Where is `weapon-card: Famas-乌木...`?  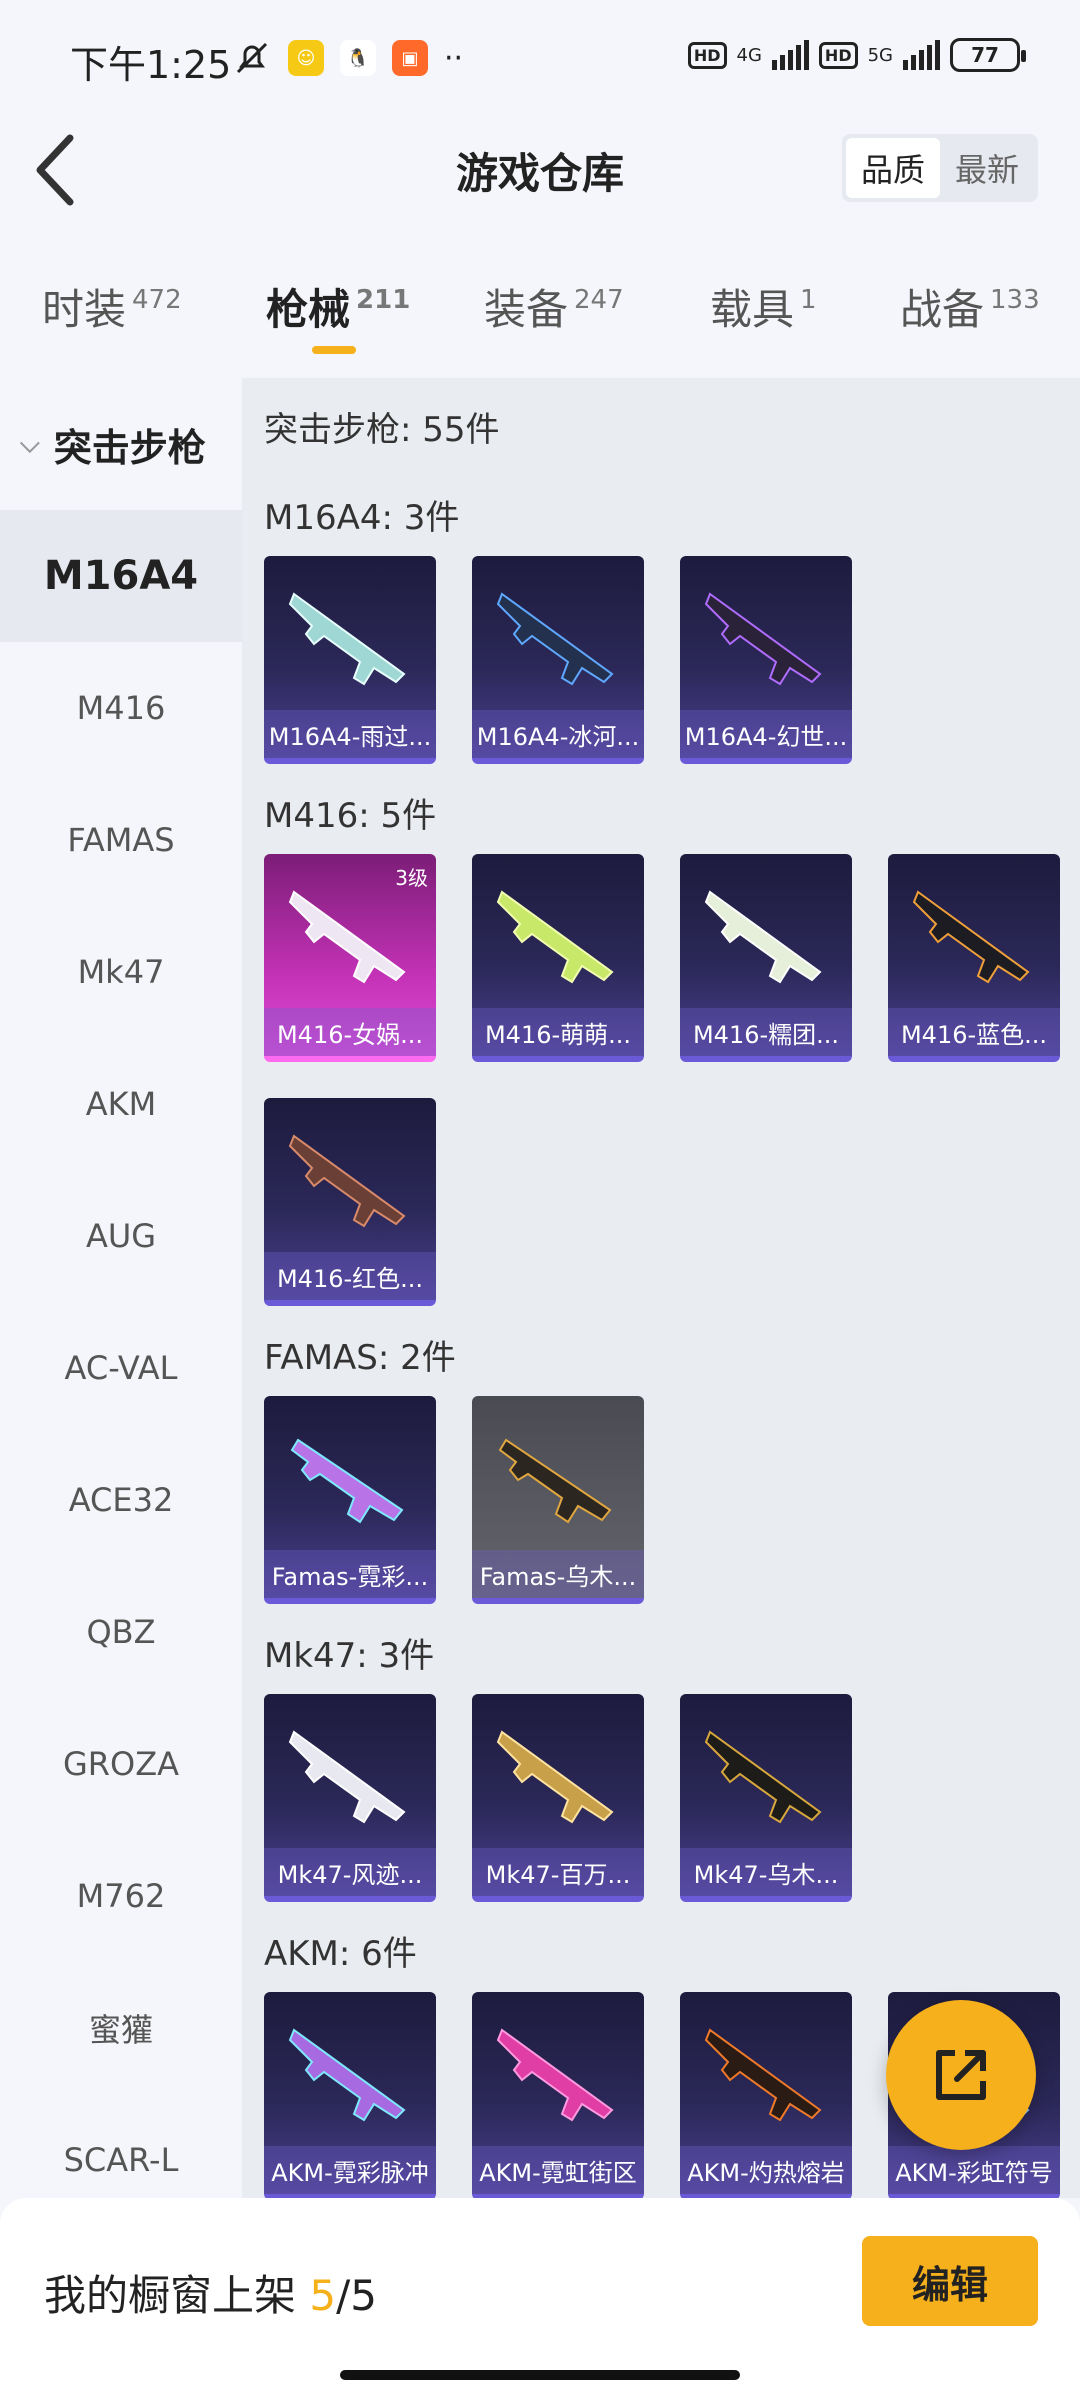 weapon-card: Famas-乌木... is located at coordinates (558, 1500).